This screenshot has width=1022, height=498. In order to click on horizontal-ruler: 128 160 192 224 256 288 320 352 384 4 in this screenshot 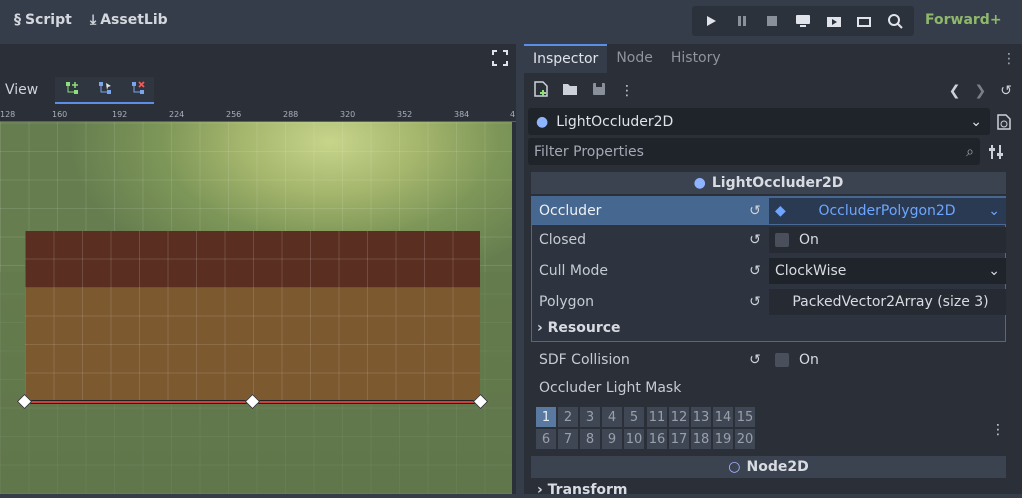, I will do `click(258, 116)`.